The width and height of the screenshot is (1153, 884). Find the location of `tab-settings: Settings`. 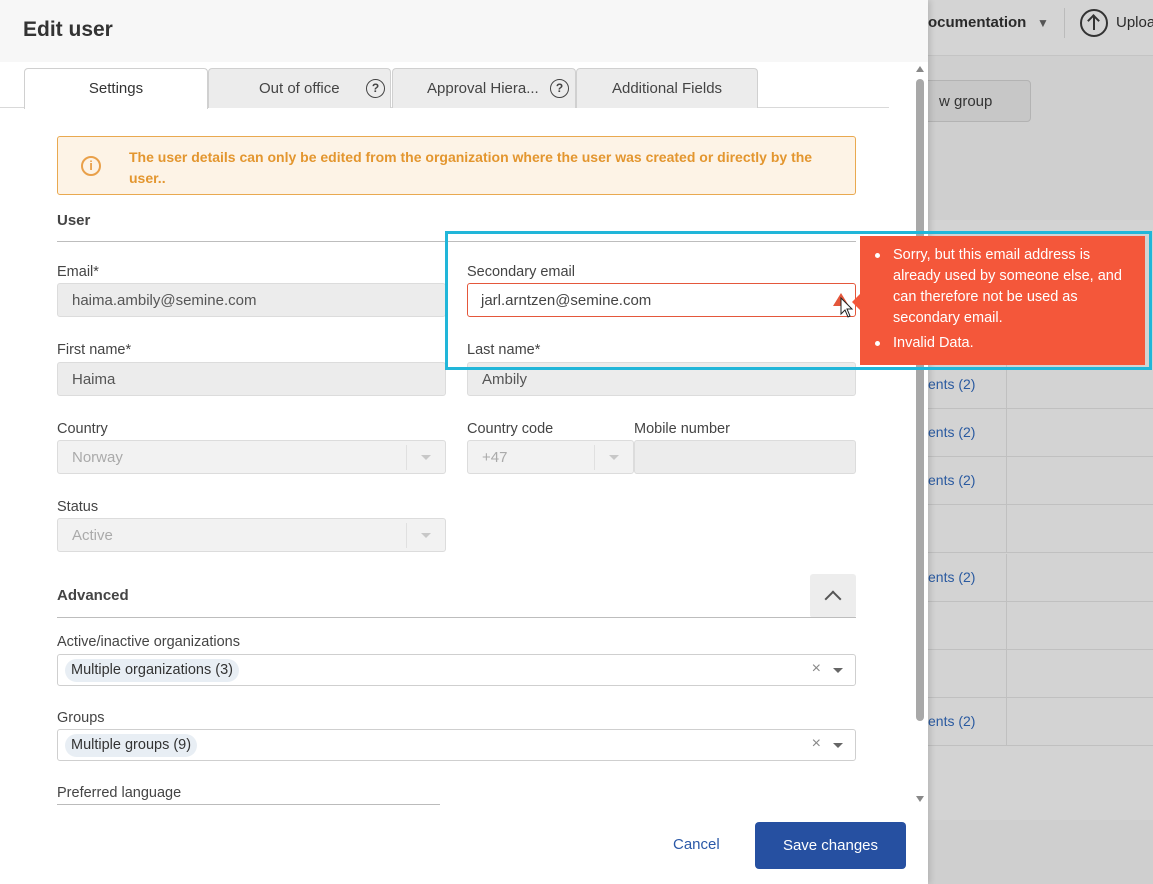

tab-settings: Settings is located at coordinates (116, 88).